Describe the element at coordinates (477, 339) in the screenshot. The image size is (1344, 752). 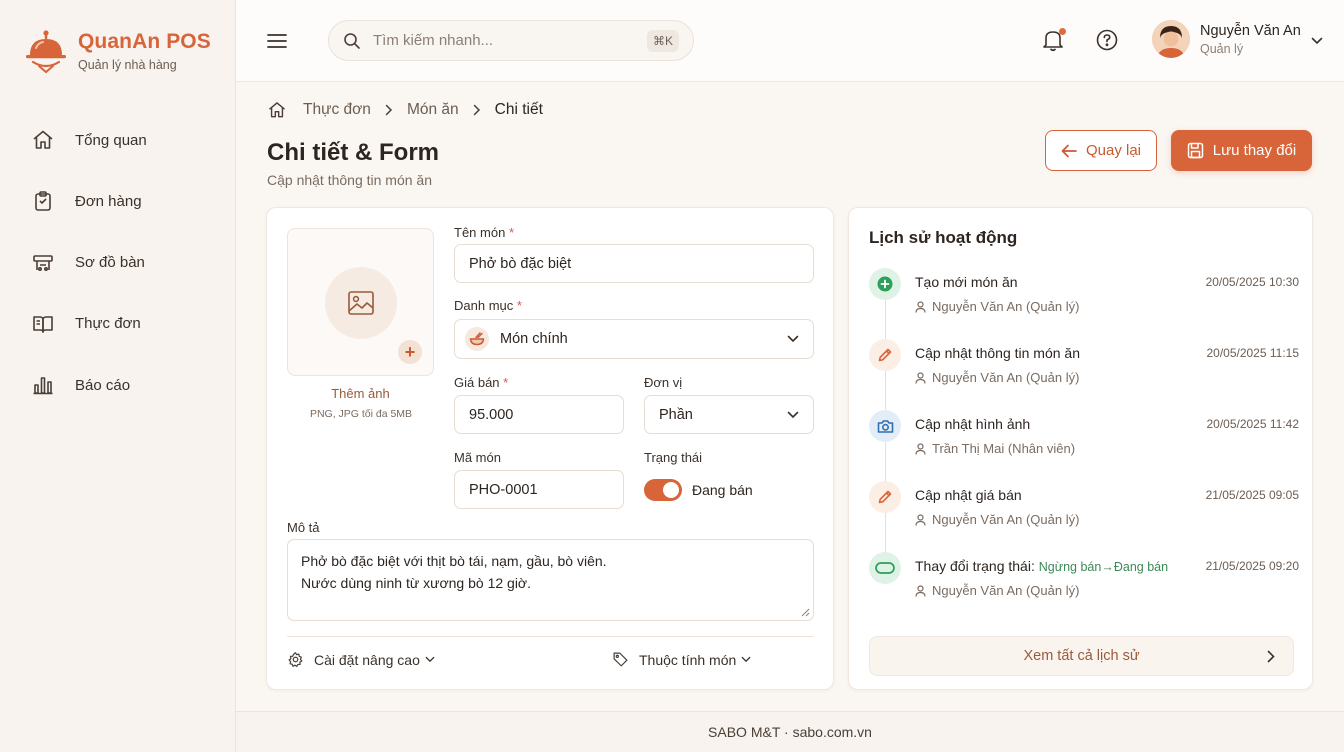
I see `bowl-icon` at that location.